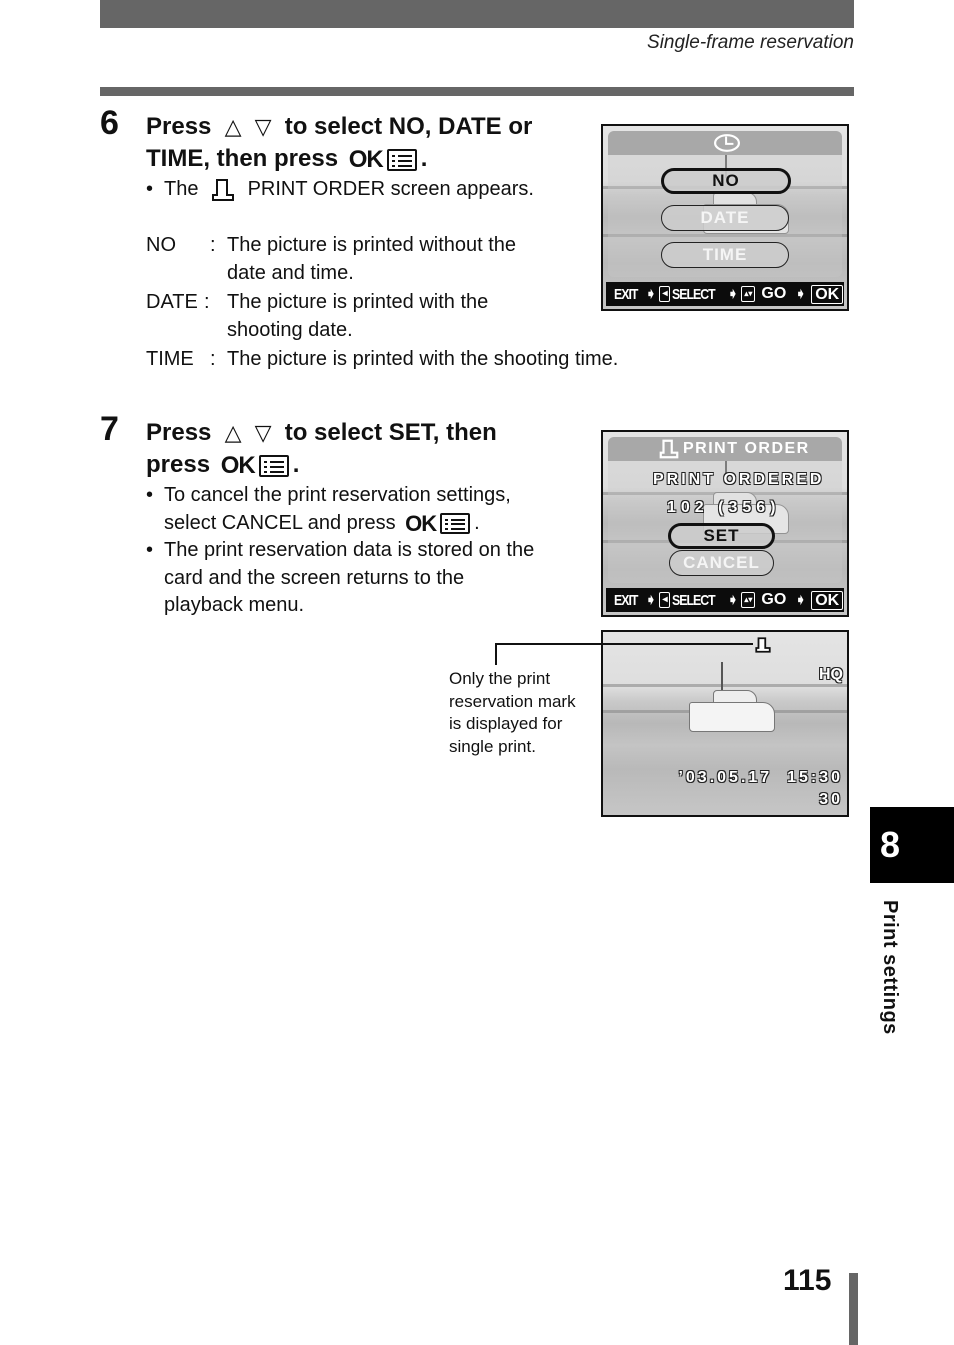 The height and width of the screenshot is (1345, 954). What do you see at coordinates (477, 91) in the screenshot?
I see `section-rule` at bounding box center [477, 91].